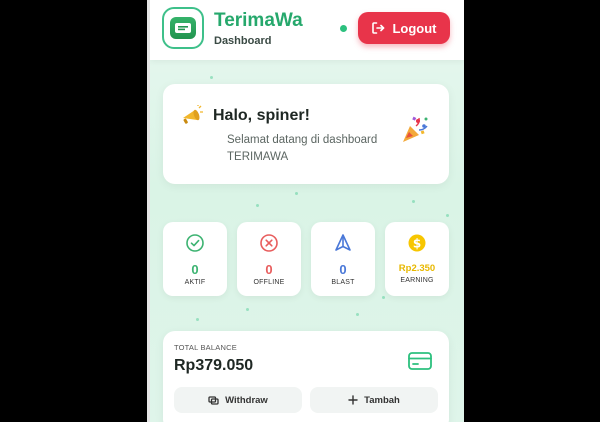 The image size is (600, 422). Describe the element at coordinates (195, 282) in the screenshot. I see `stat-label-aktif: AKTIF` at that location.